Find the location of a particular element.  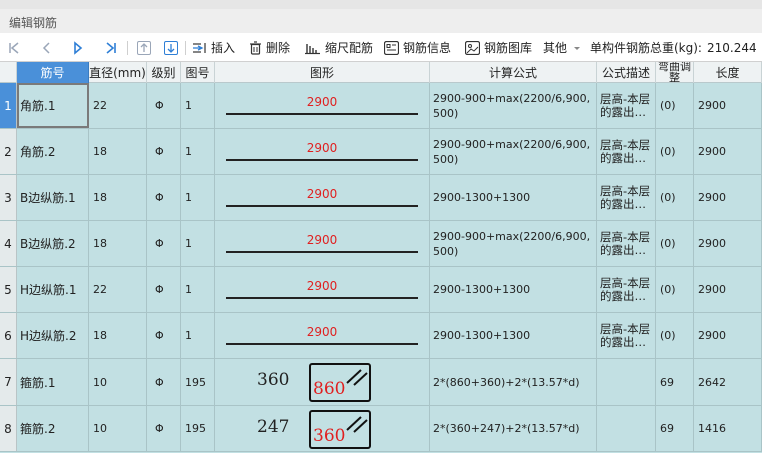

insert-button: 插入 is located at coordinates (213, 47).